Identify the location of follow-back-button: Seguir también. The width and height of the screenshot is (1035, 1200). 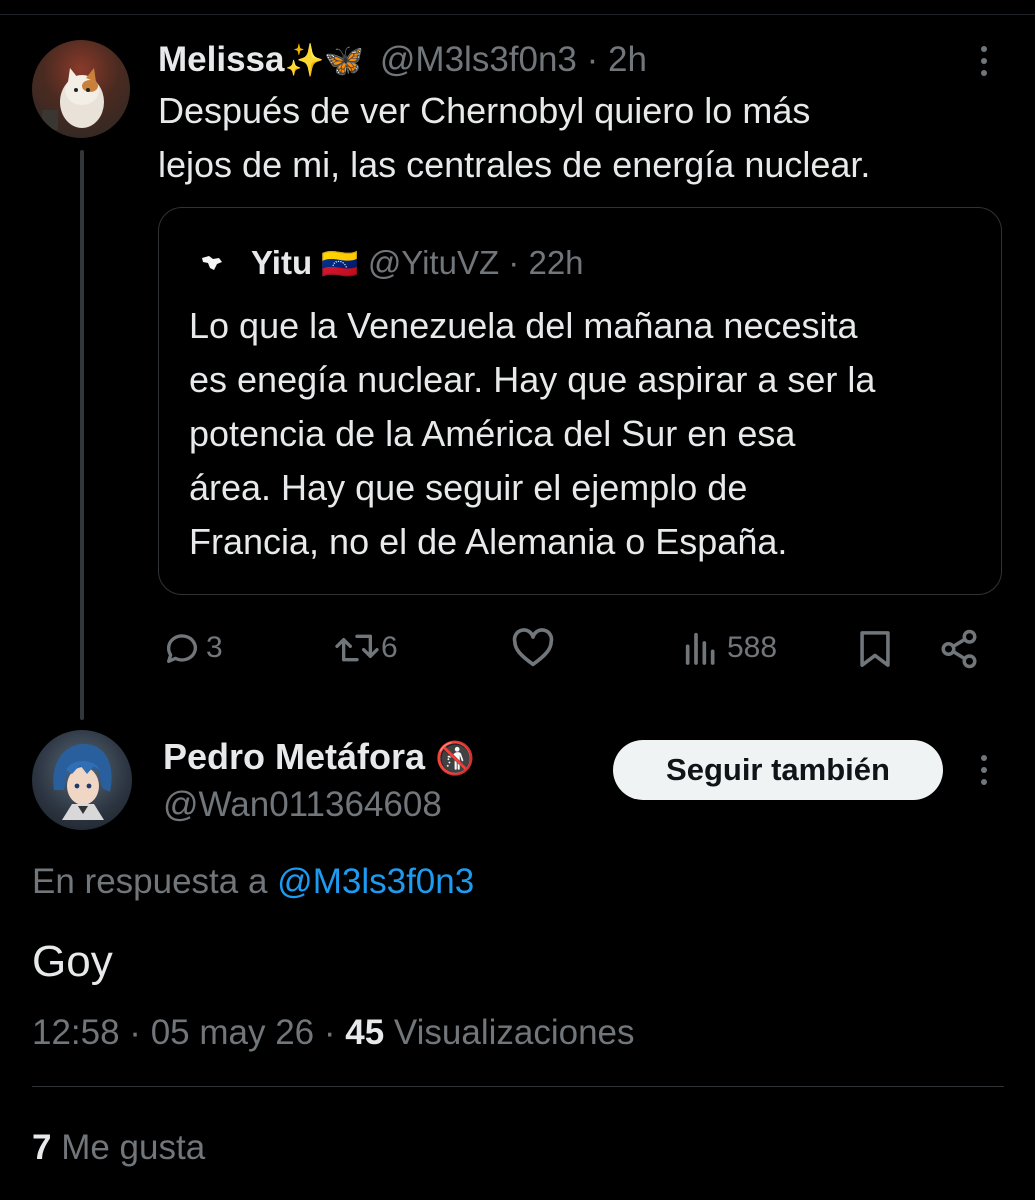
(778, 770).